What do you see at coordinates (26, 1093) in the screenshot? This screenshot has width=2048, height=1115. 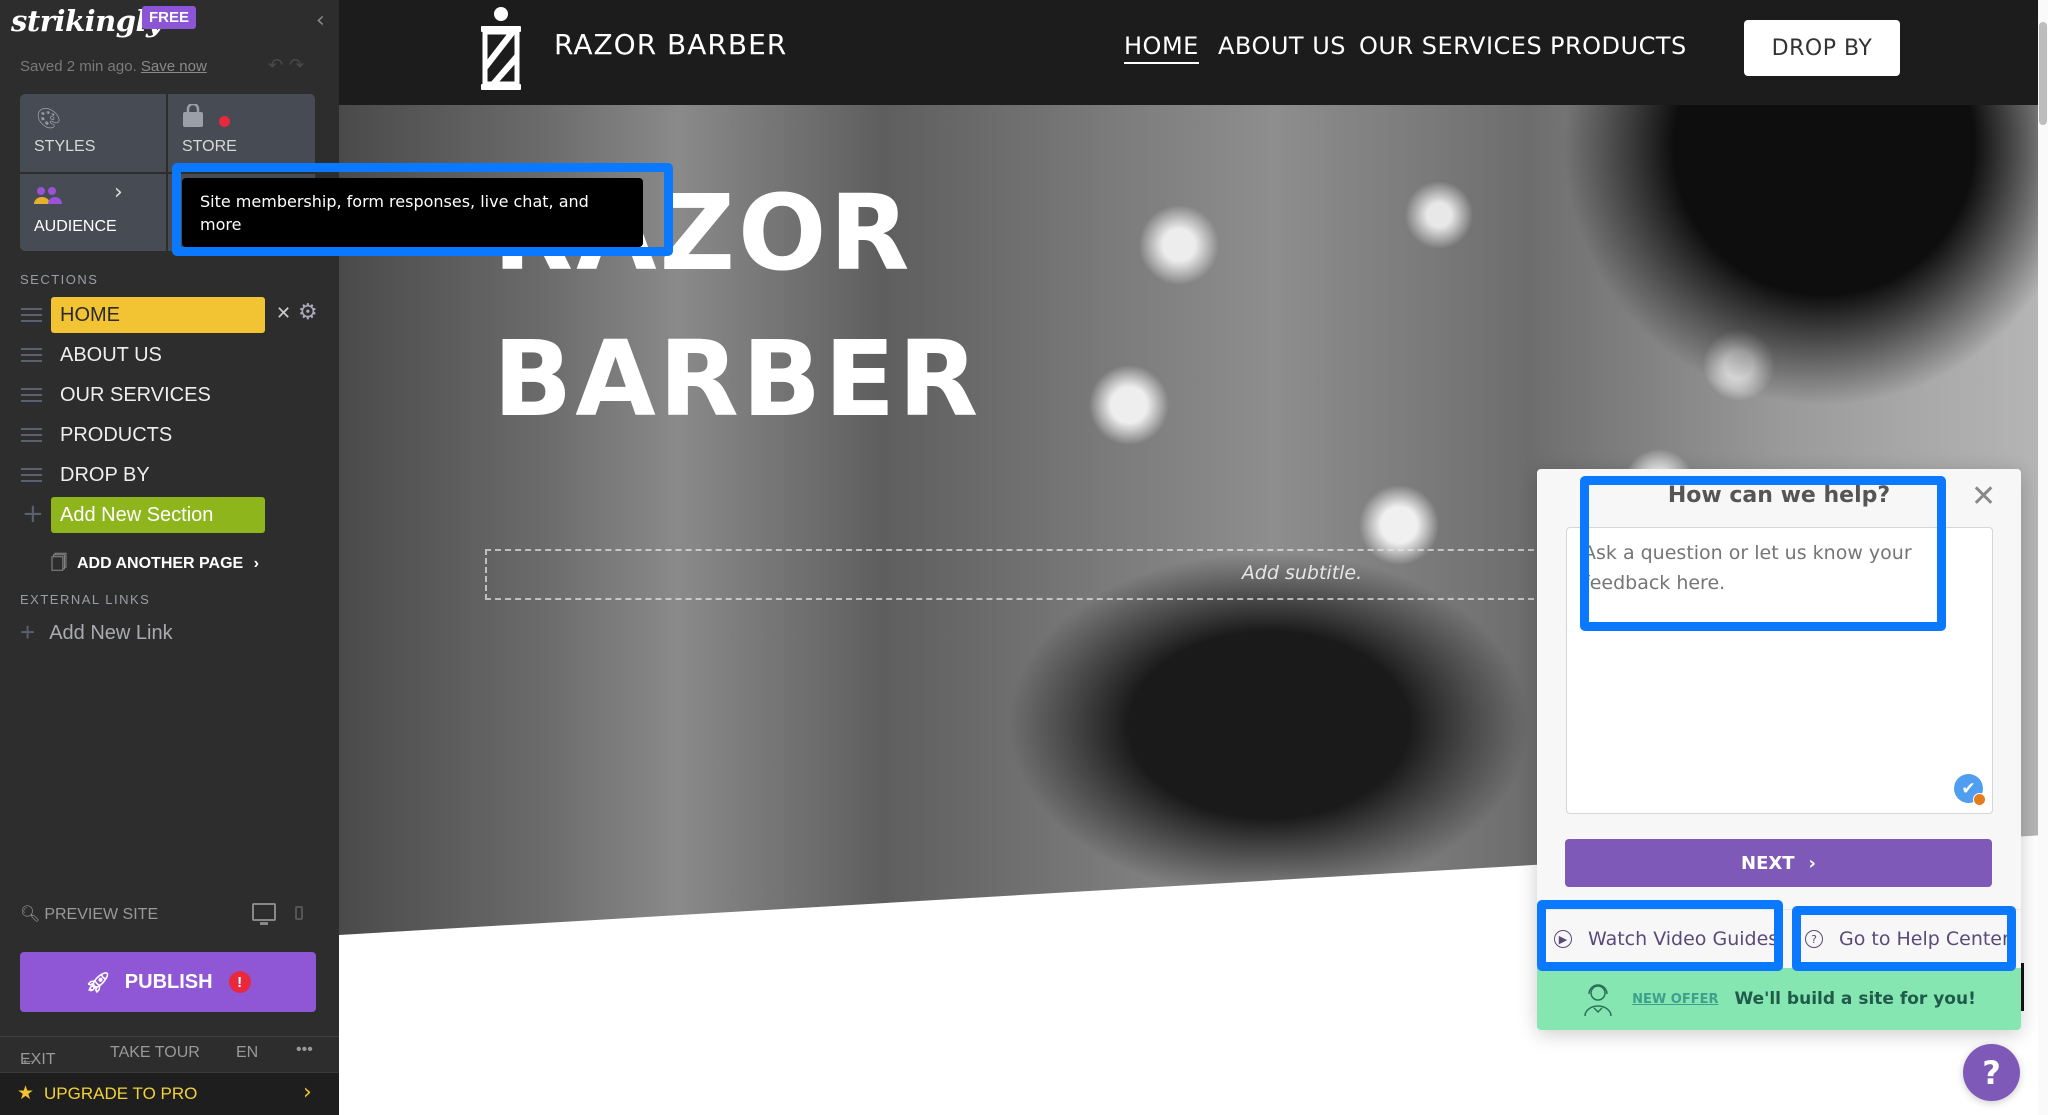 I see `star-icon: ★` at bounding box center [26, 1093].